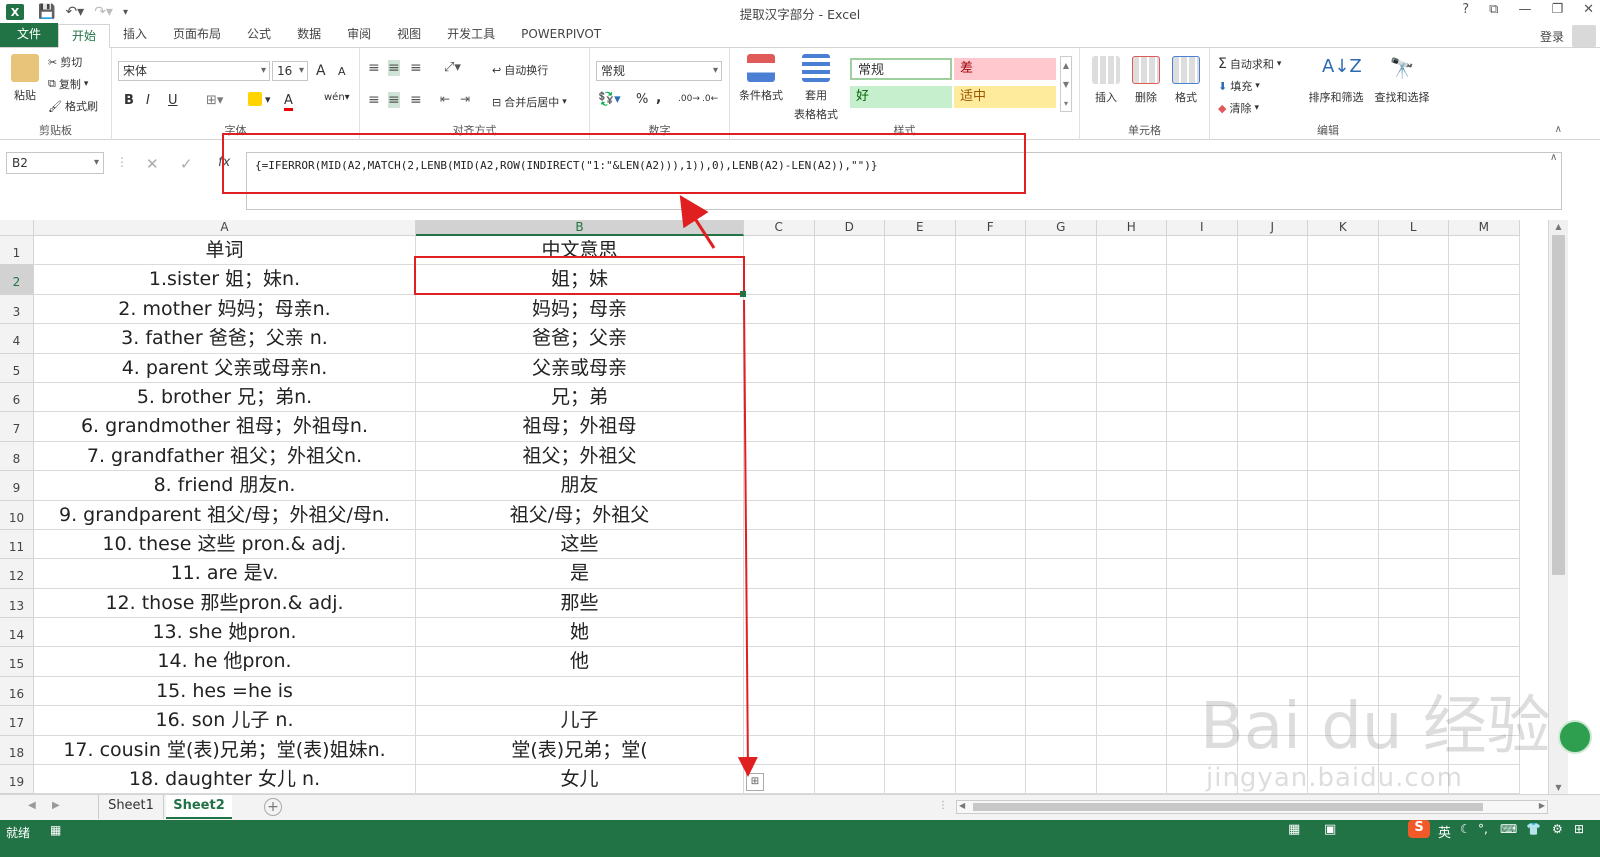 The height and width of the screenshot is (857, 1600). What do you see at coordinates (1552, 36) in the screenshot?
I see `login-link: 登录` at bounding box center [1552, 36].